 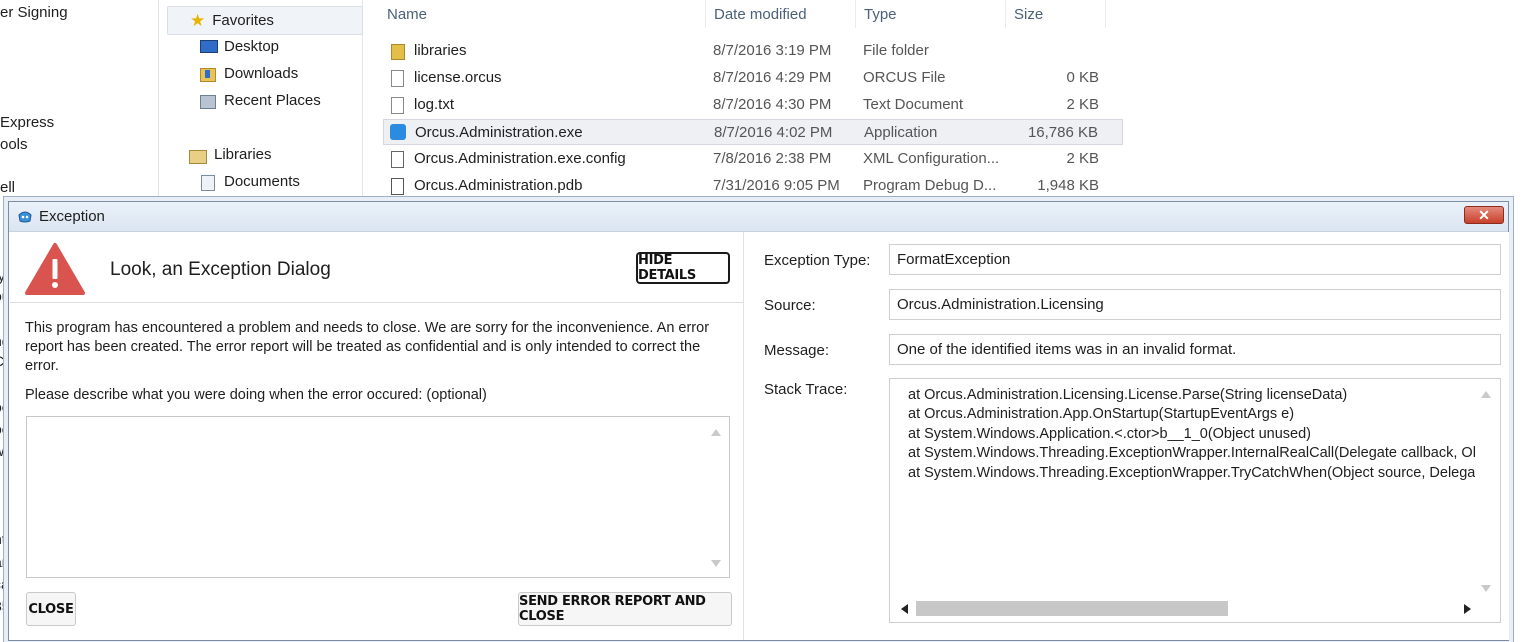 I want to click on file-row: libraries 8/7/2016 3:19 PM File folder, so click(x=753, y=51).